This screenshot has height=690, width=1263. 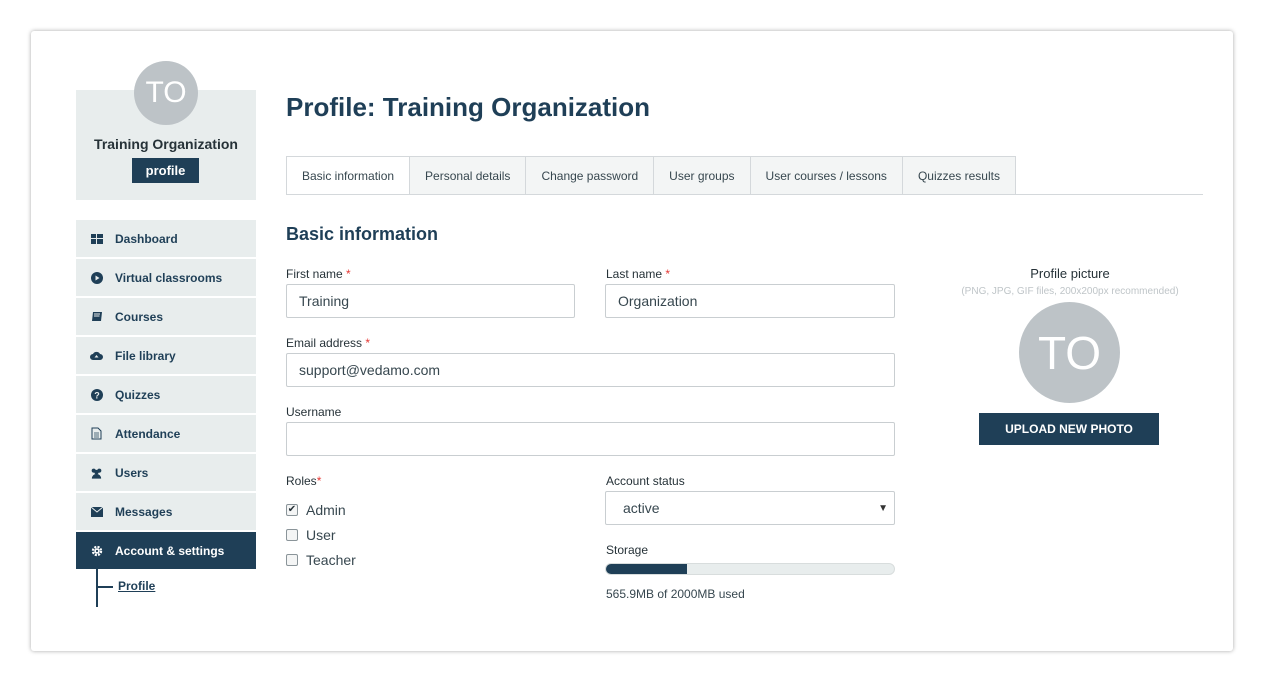 I want to click on sidebar-item-dashboard: Dashboard, so click(x=166, y=238).